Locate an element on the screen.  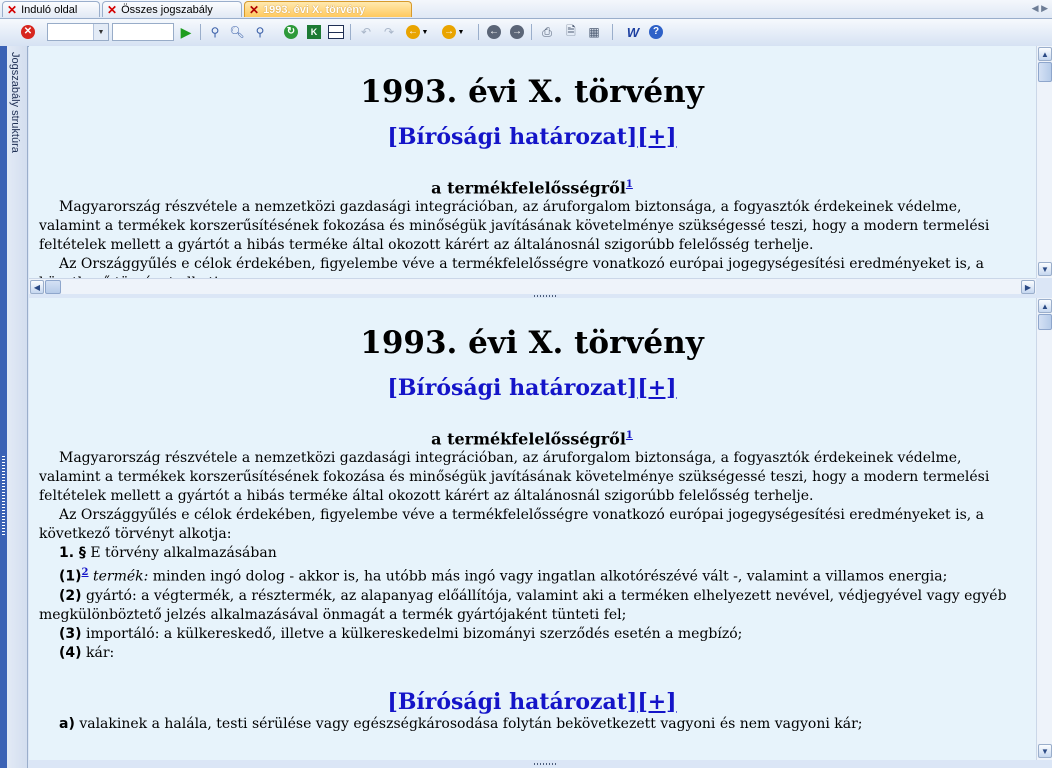
prev-button: ← is located at coordinates (494, 32).